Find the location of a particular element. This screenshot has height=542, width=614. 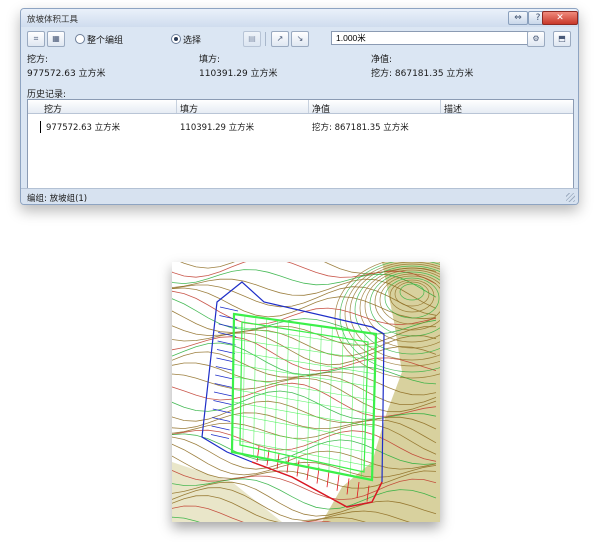

column-header-cut: 挖方 is located at coordinates (53, 108).